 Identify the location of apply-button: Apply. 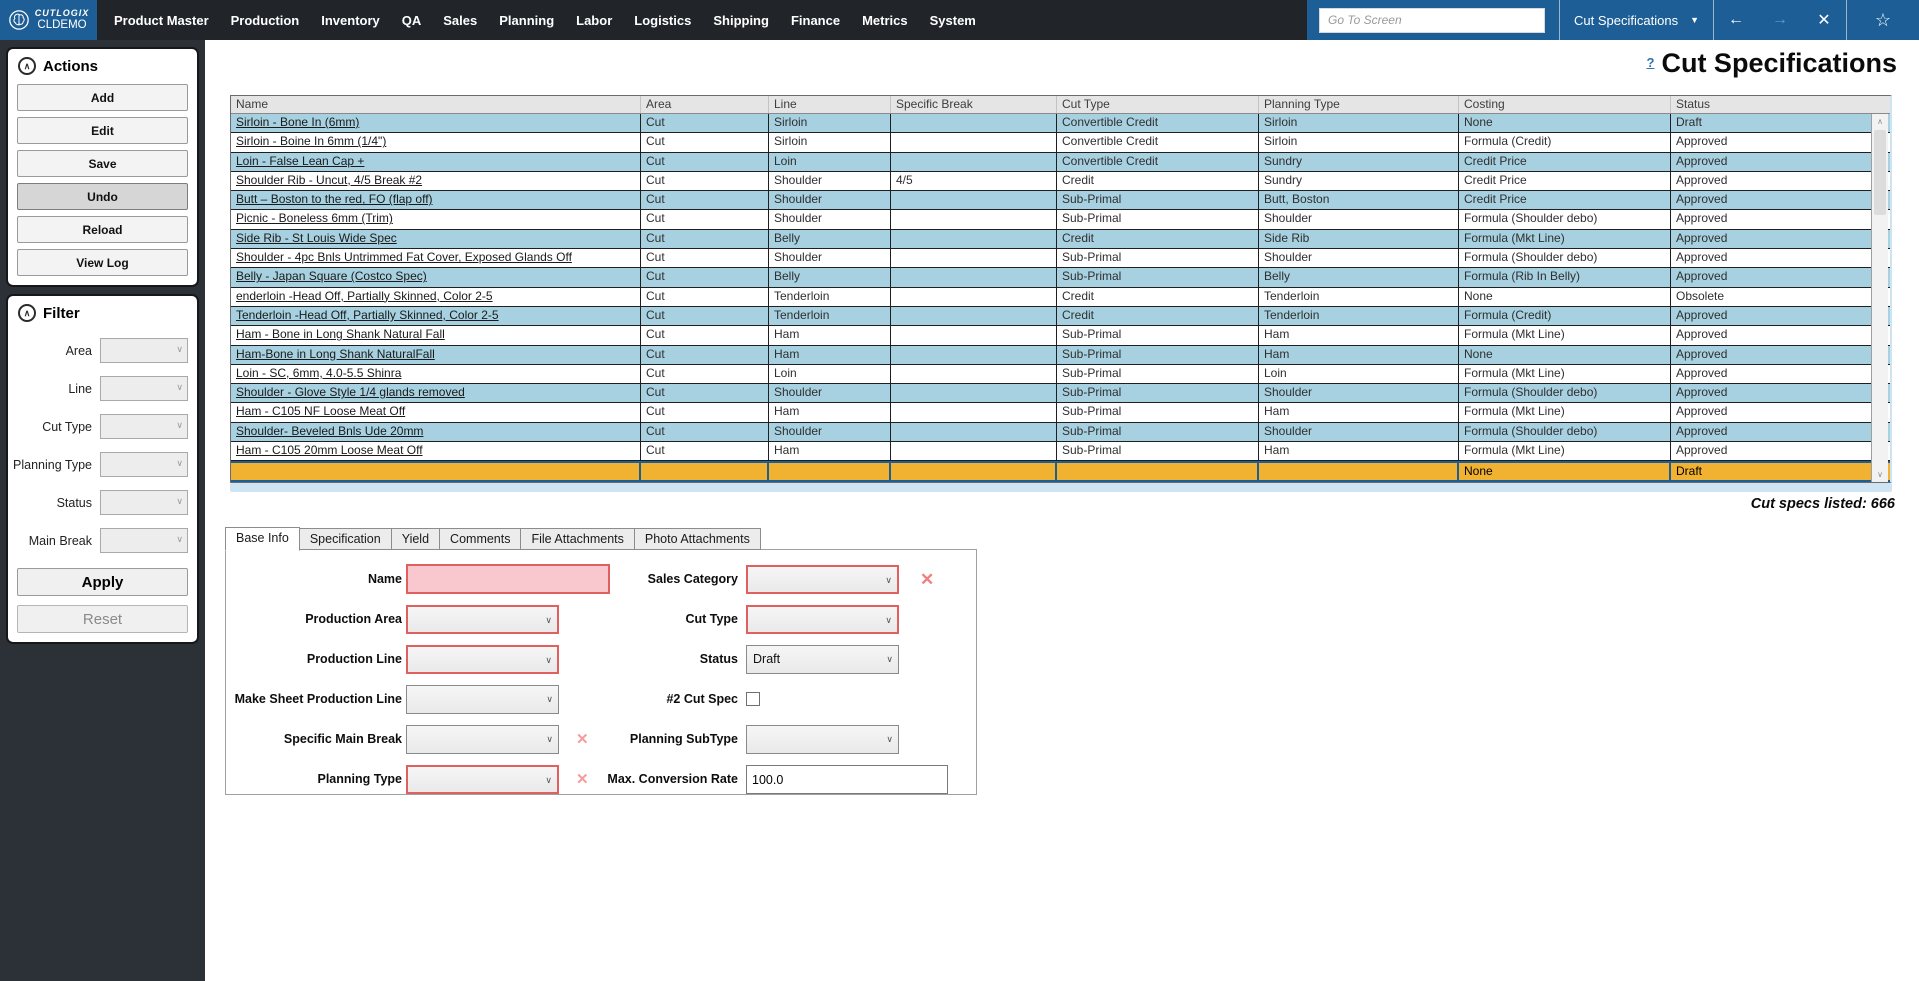
(102, 582).